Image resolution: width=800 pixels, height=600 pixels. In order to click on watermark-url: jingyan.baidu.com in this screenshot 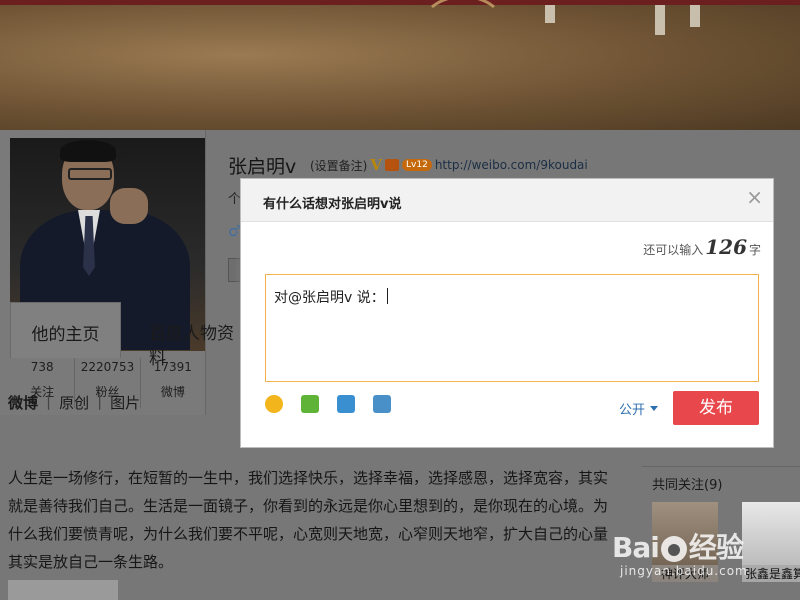, I will do `click(684, 571)`.